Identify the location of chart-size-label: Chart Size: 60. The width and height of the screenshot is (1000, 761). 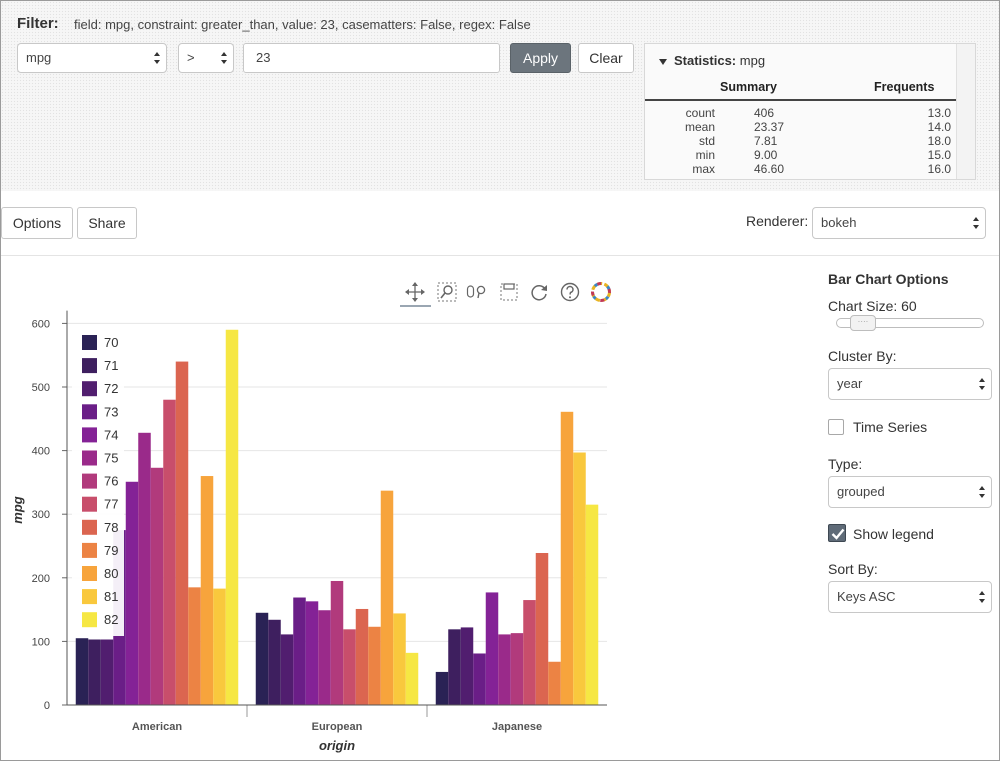
(872, 306).